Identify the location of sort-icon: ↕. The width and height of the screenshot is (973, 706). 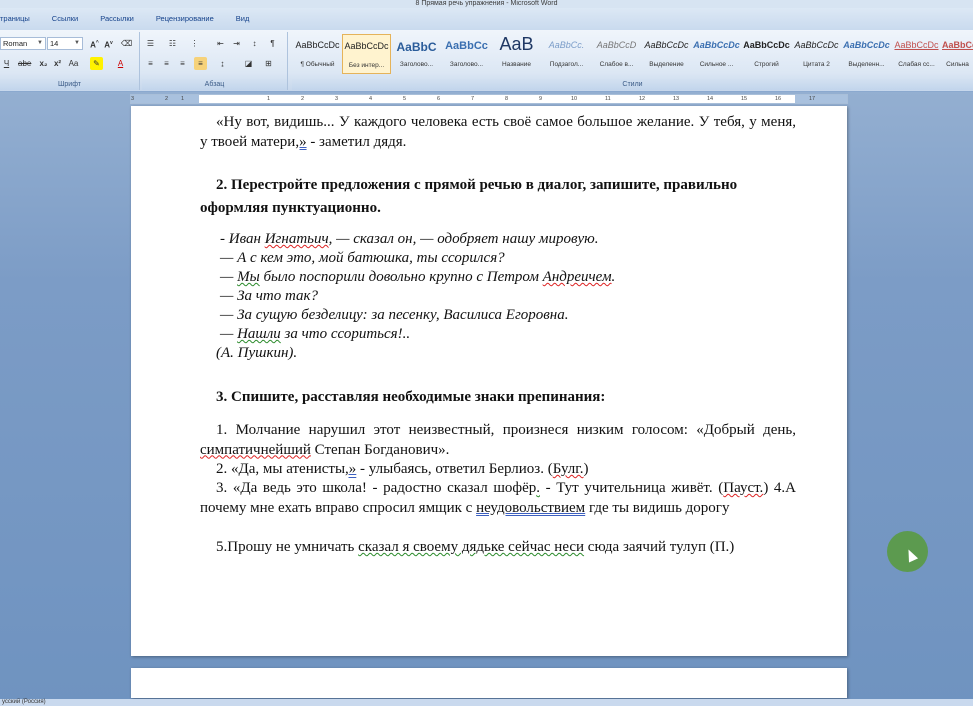
(254, 43).